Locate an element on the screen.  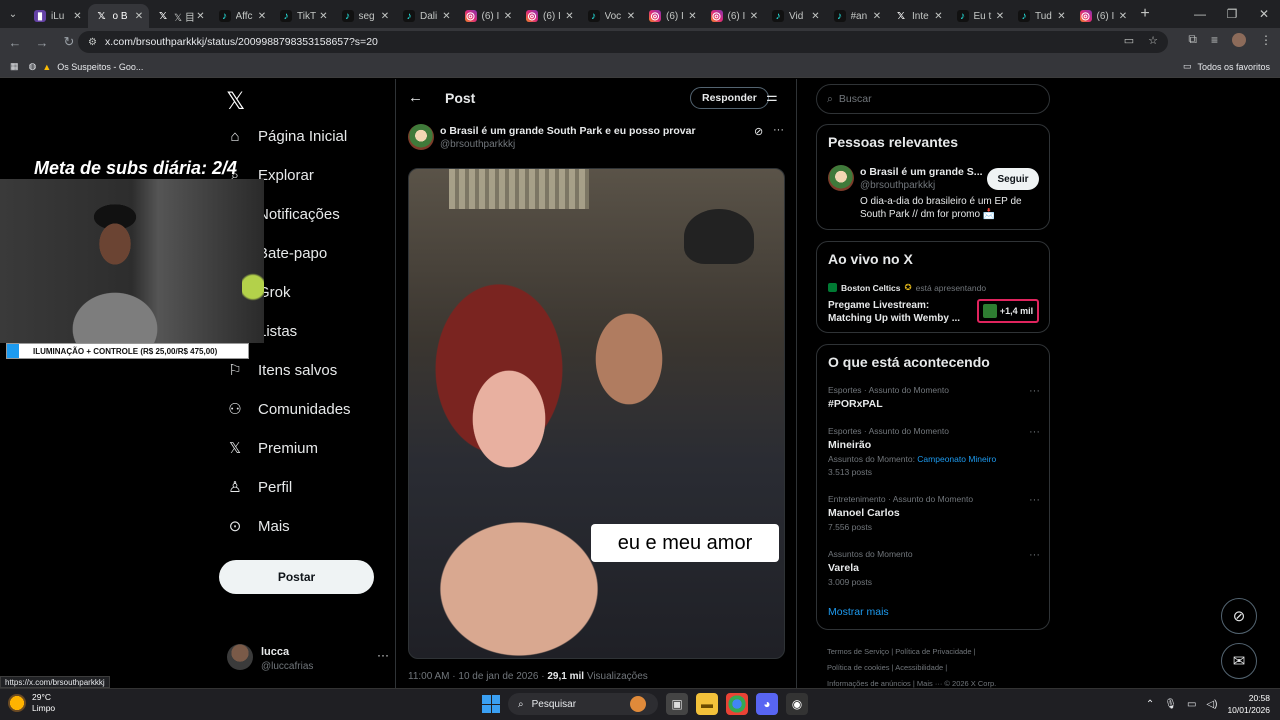
show-more-link: Mostrar mais is located at coordinates (858, 612).